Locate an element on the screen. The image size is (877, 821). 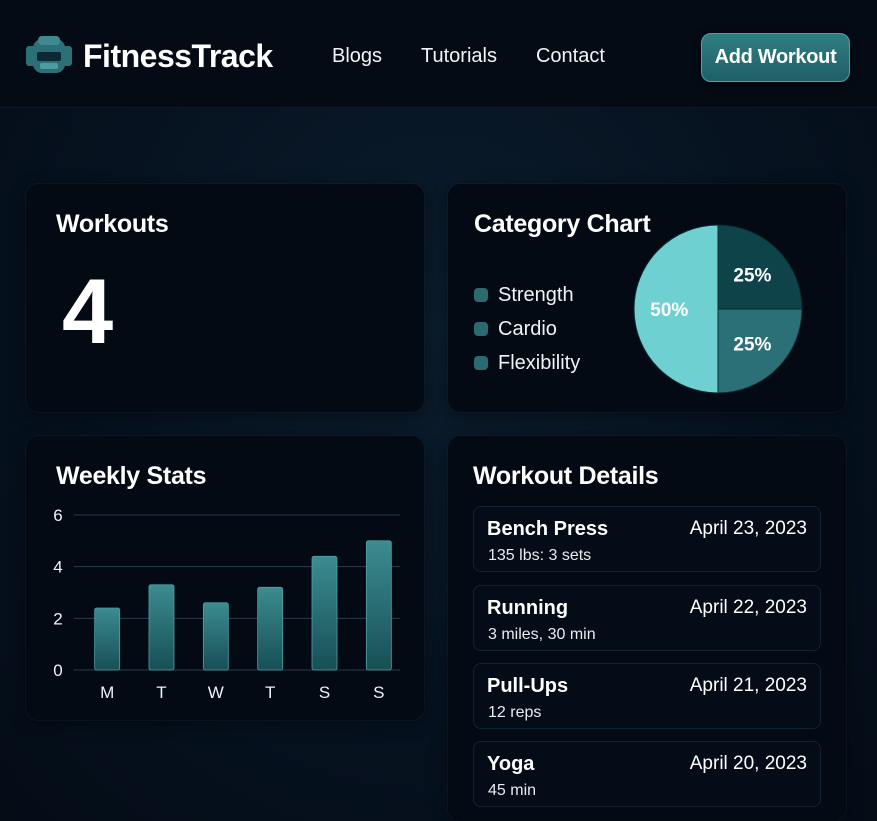
nav-link-tutorials: Tutorials is located at coordinates (459, 56).